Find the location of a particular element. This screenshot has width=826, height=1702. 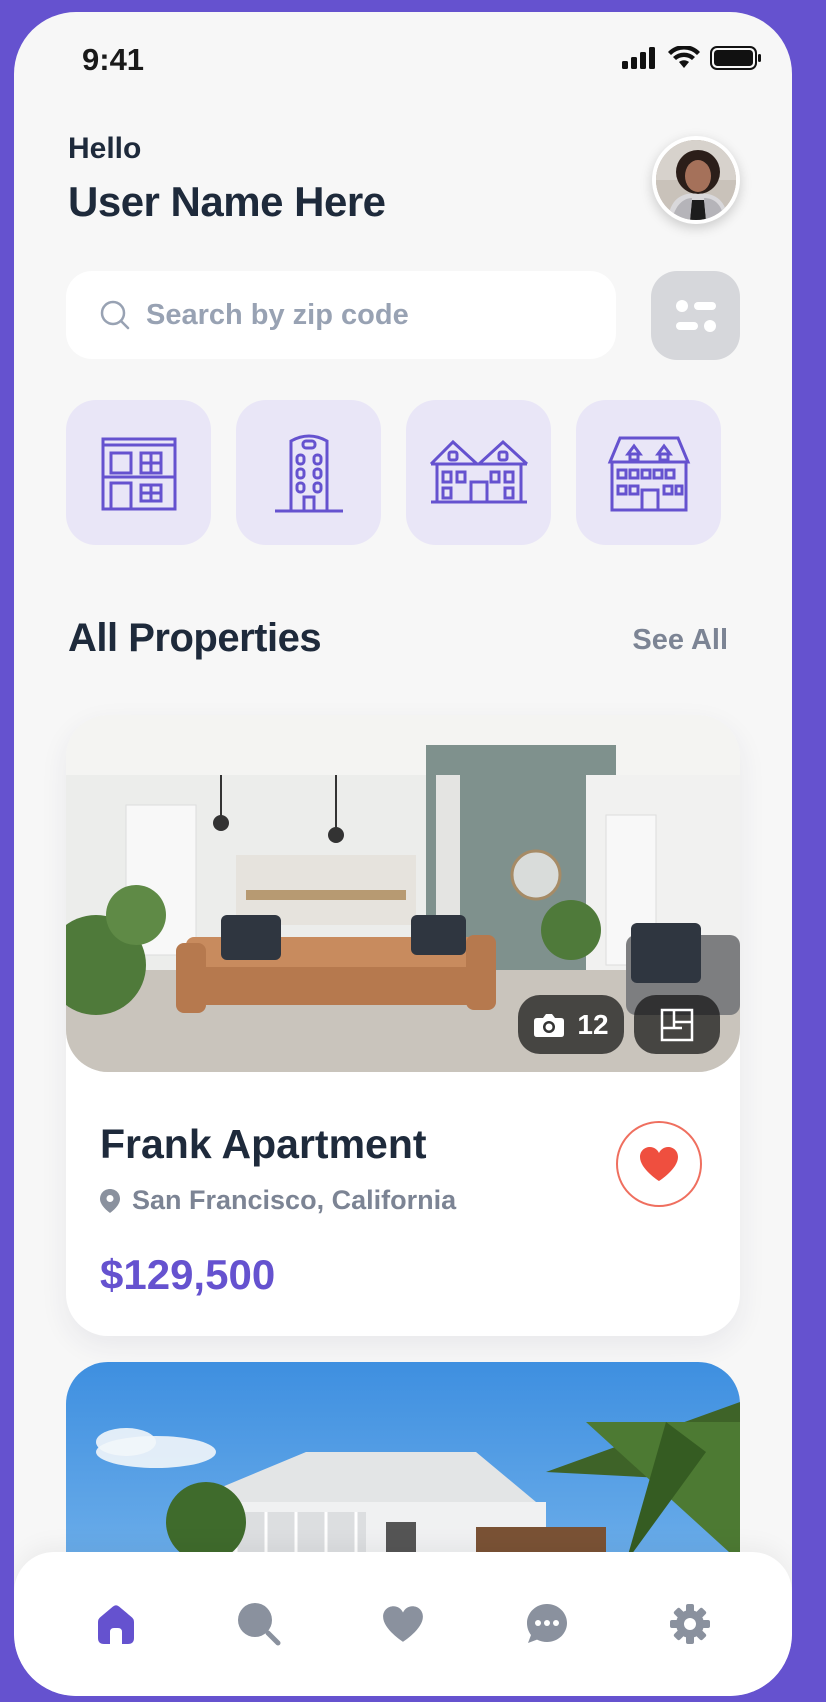

property-price: $129,500 is located at coordinates (188, 1274).